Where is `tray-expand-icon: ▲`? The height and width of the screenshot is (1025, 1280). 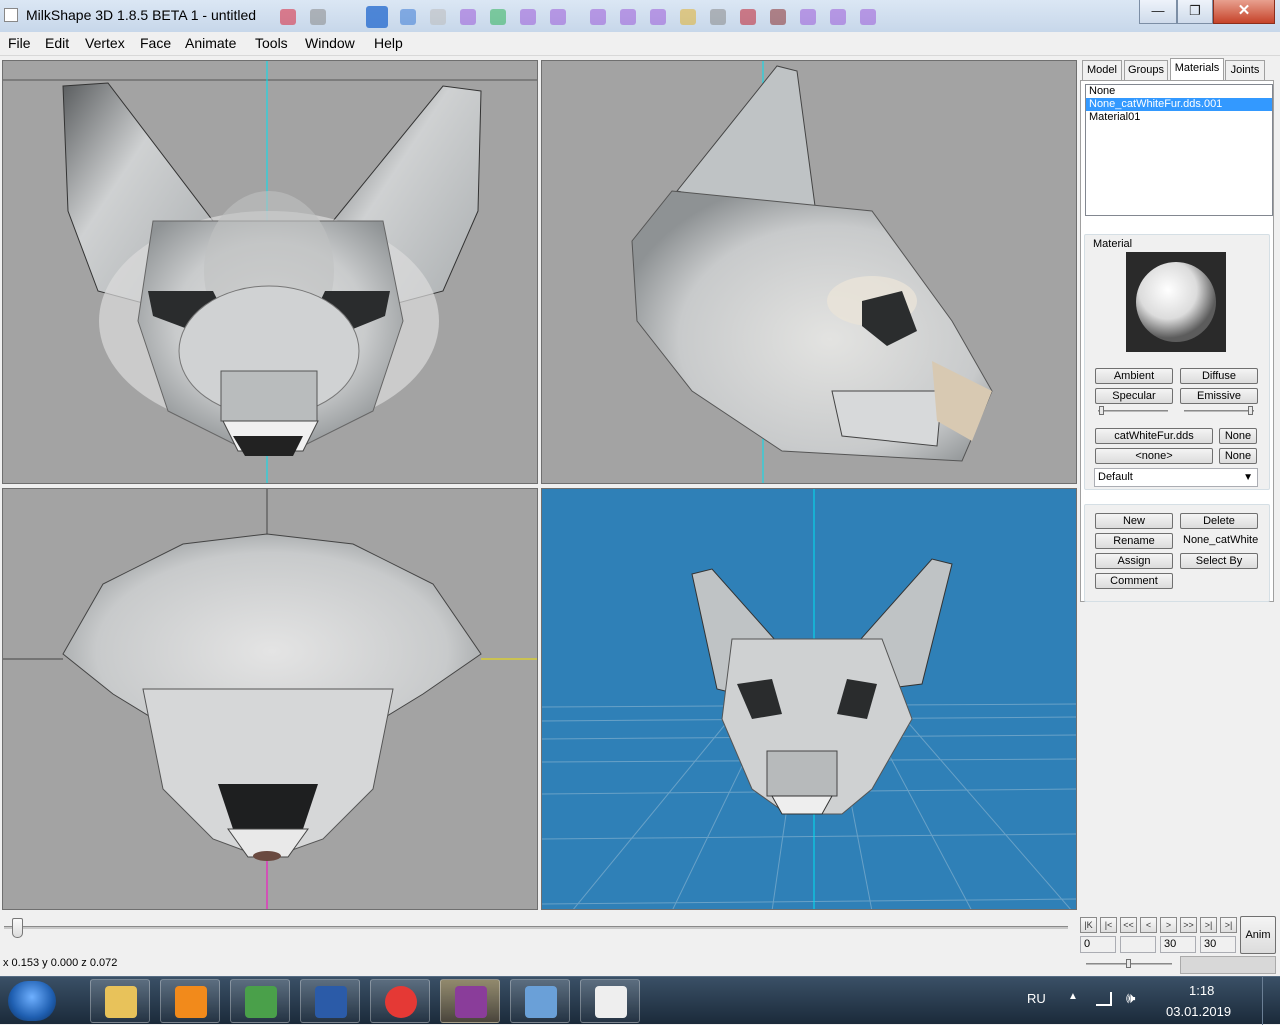 tray-expand-icon: ▲ is located at coordinates (1073, 996).